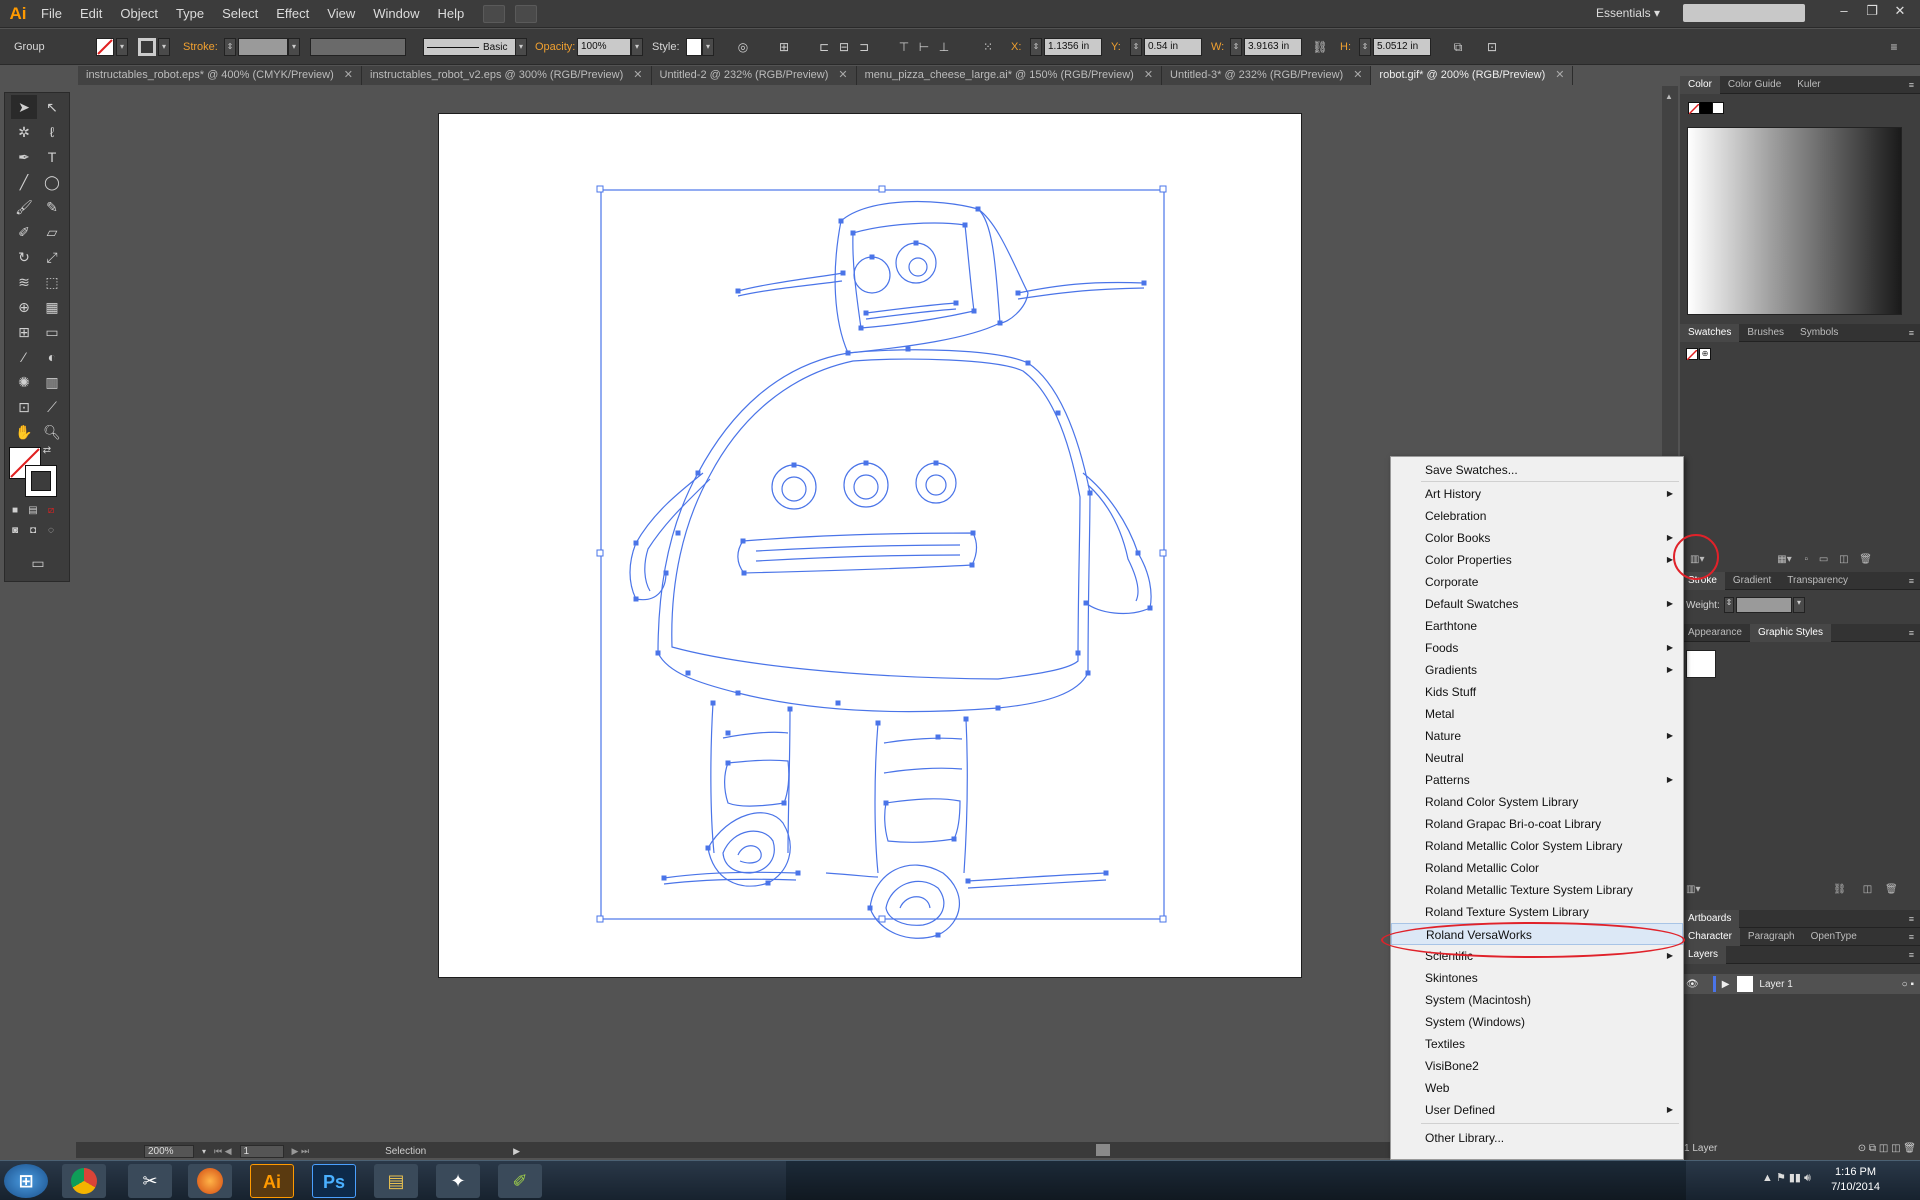  I want to click on menu-item-kids-stuff: Kids Stuff, so click(1537, 692).